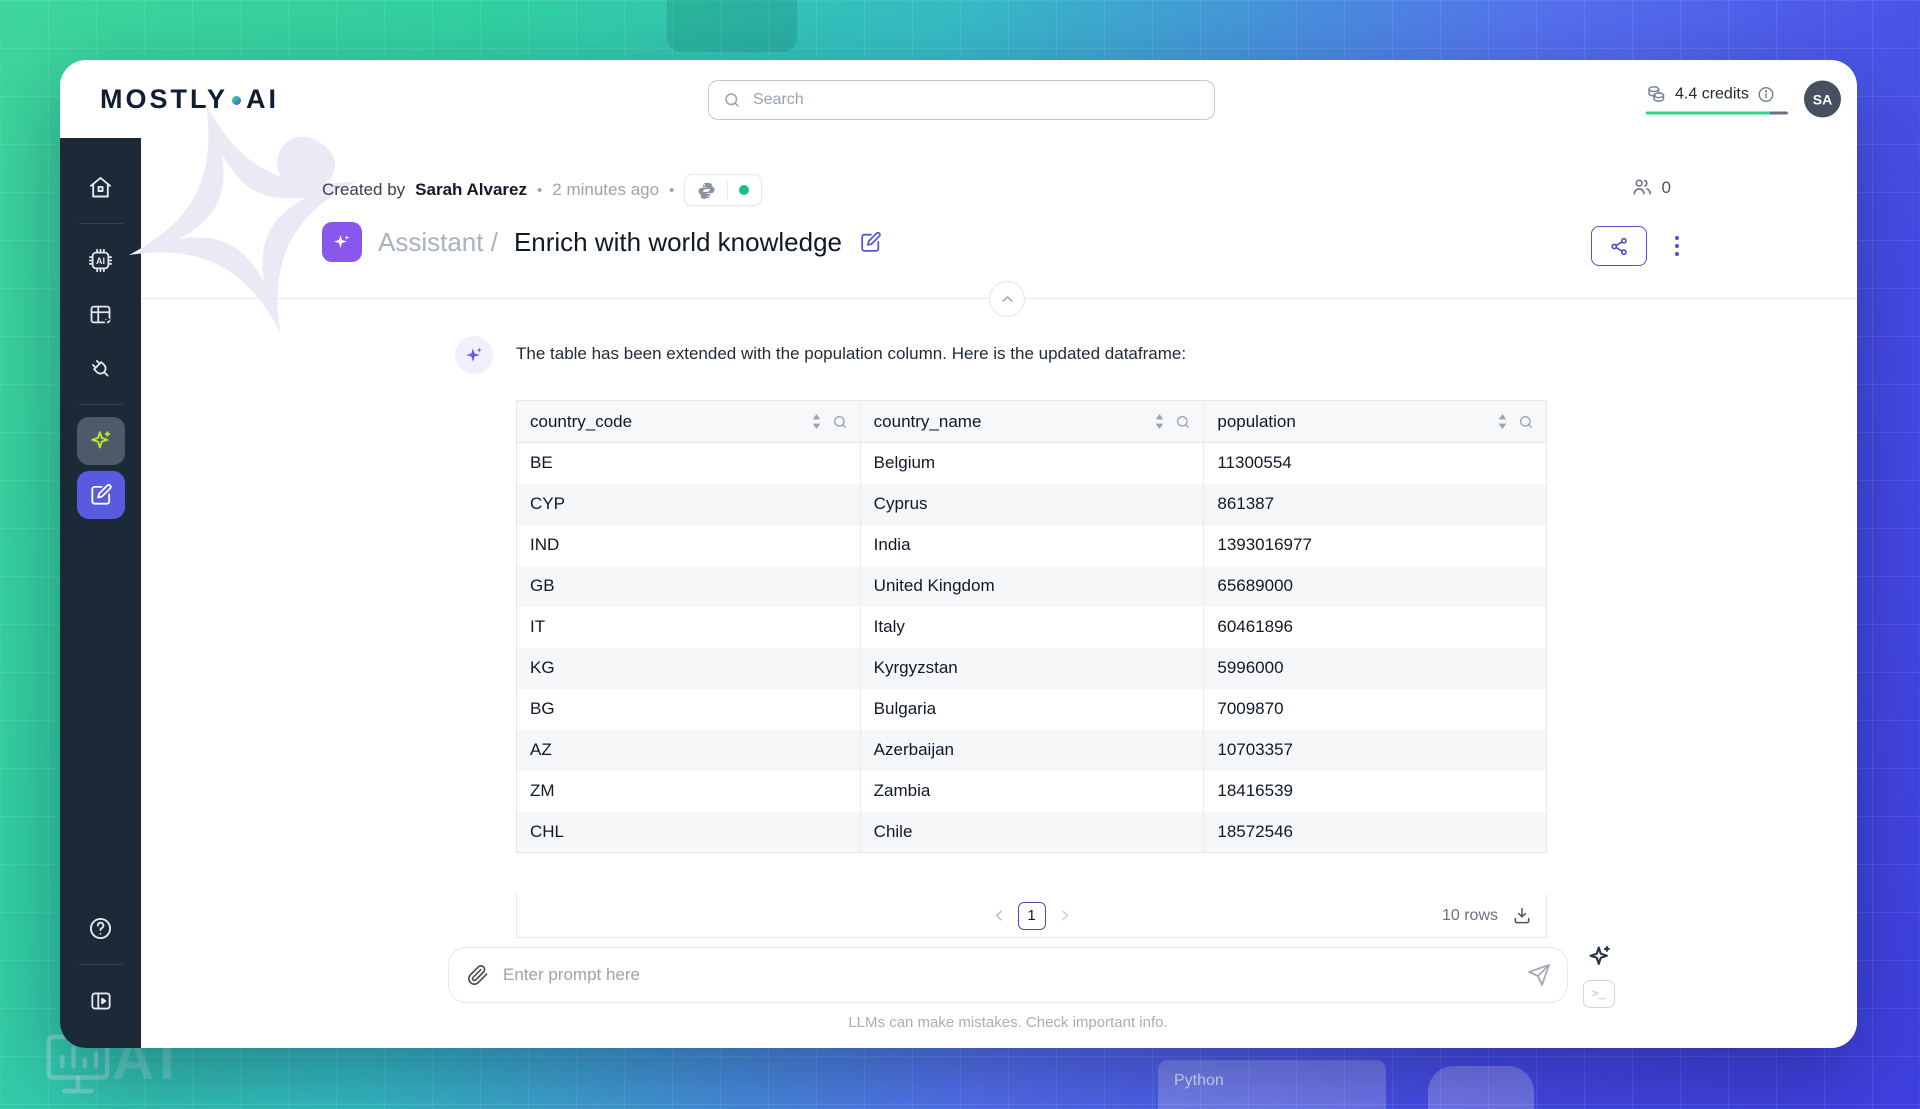 The image size is (1920, 1109). What do you see at coordinates (1599, 994) in the screenshot?
I see `terminal-button: >_` at bounding box center [1599, 994].